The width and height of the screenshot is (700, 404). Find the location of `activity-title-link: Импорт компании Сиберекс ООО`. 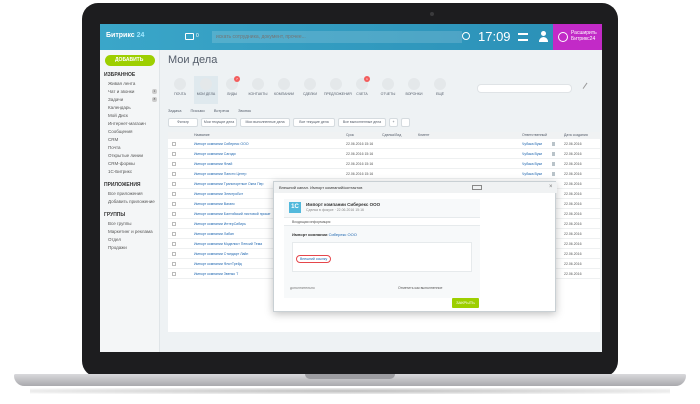

activity-title-link: Импорт компании Сиберекс ООО is located at coordinates (221, 144).